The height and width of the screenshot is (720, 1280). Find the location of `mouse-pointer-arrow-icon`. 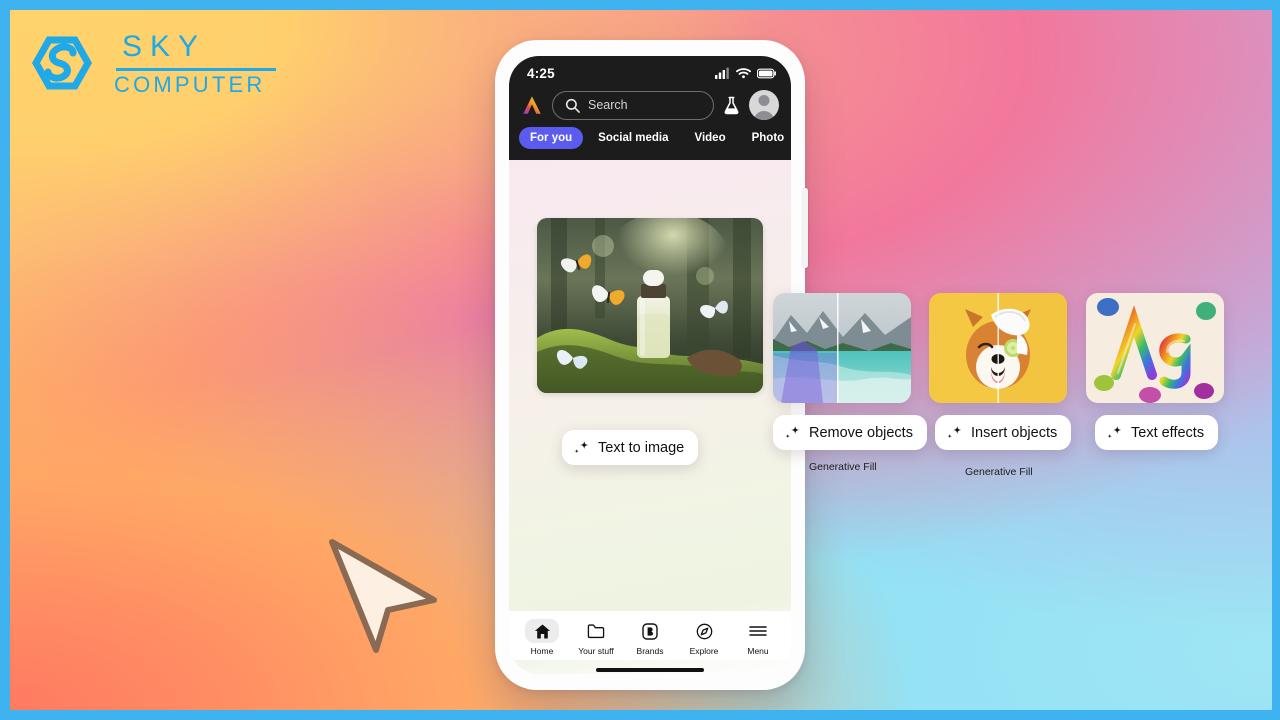

mouse-pointer-arrow-icon is located at coordinates (383, 596).